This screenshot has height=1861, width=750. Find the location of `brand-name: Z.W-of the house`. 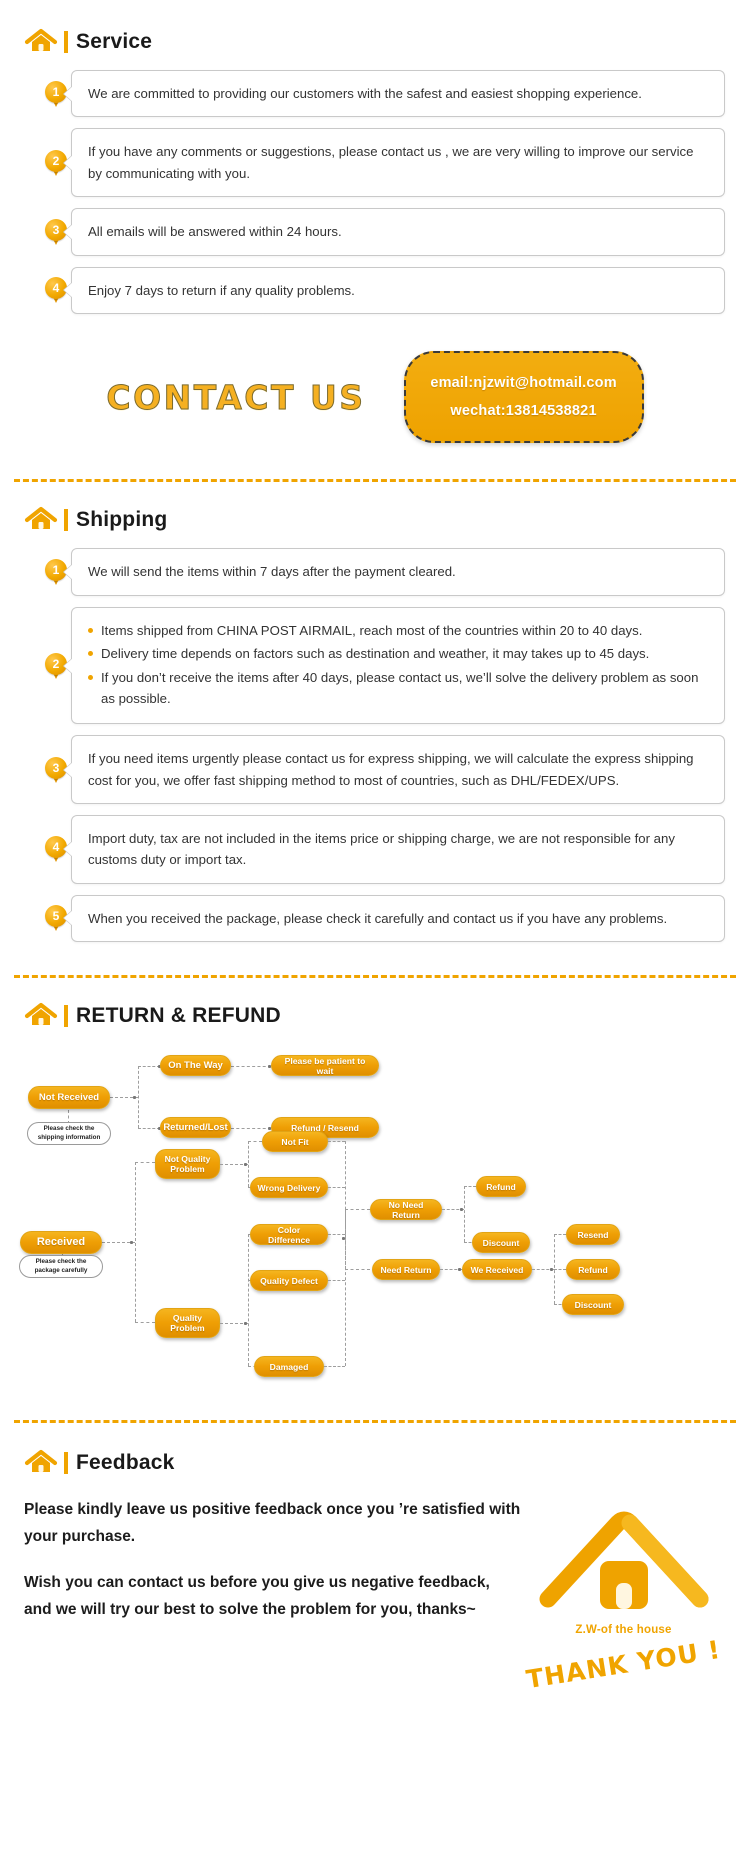

brand-name: Z.W-of the house is located at coordinates (623, 1630).